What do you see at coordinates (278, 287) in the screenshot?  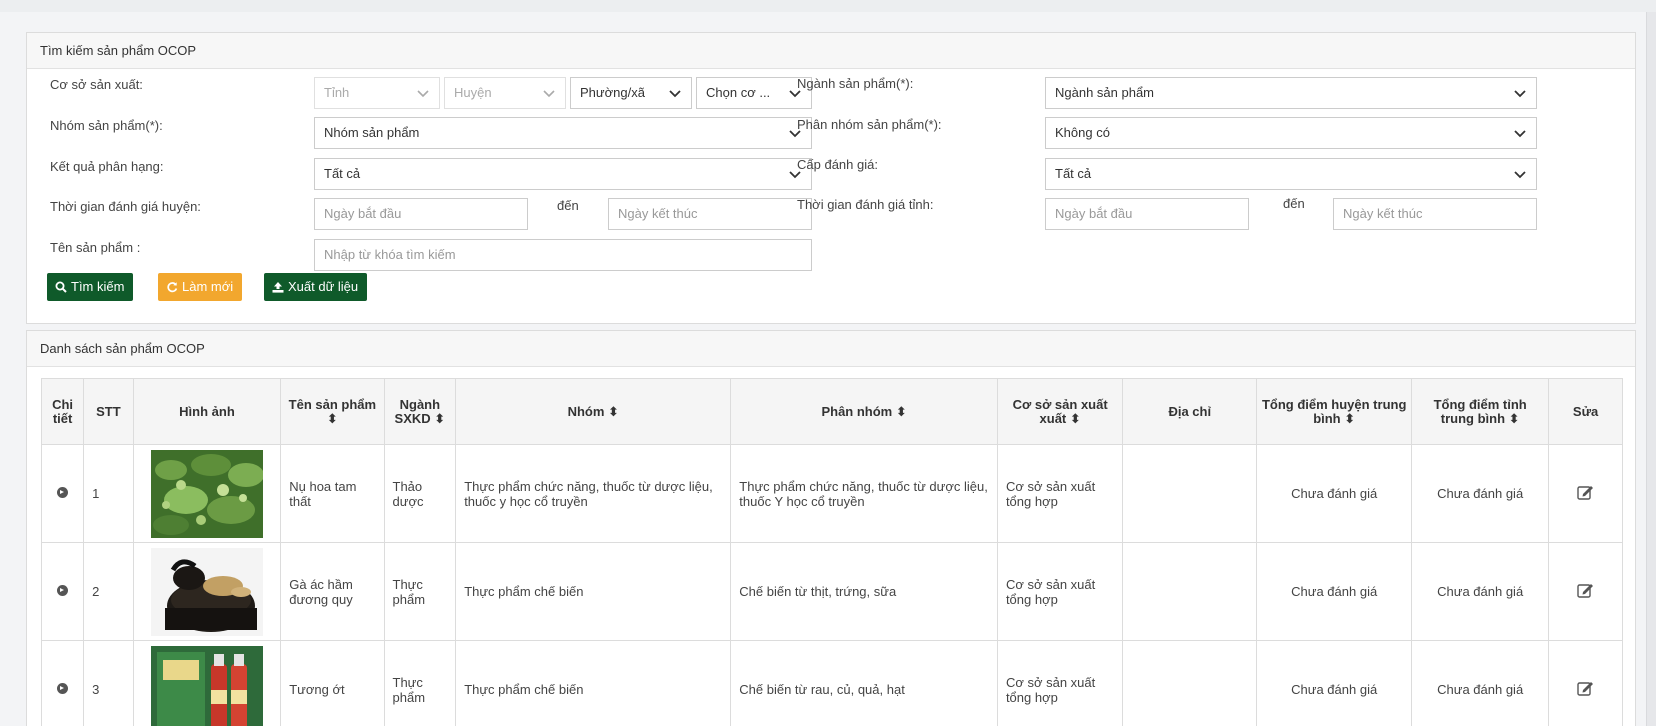 I see `upload-icon` at bounding box center [278, 287].